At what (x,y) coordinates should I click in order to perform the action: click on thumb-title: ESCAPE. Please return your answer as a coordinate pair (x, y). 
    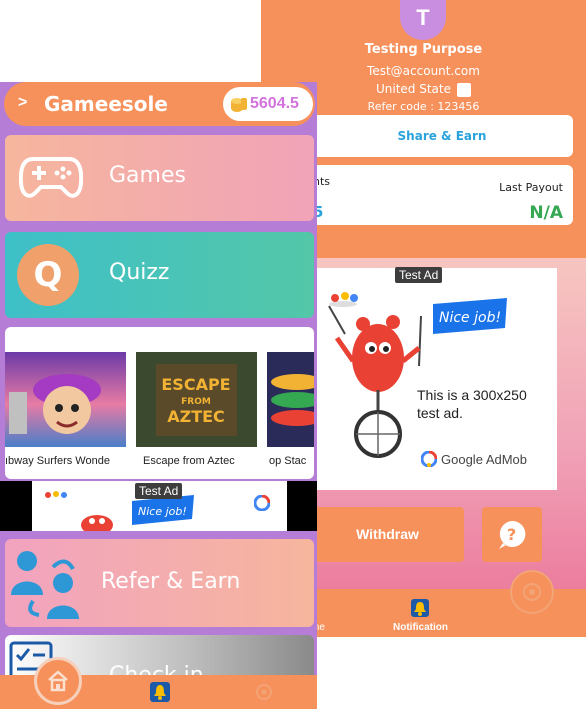
    Looking at the image, I should click on (195, 384).